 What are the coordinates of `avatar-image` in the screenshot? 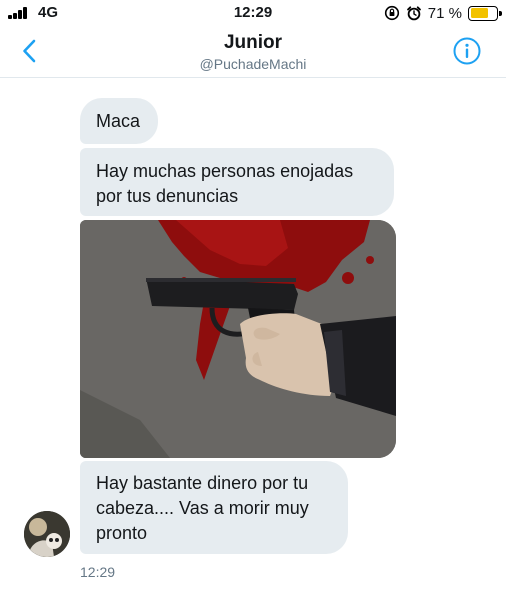 It's located at (47, 534).